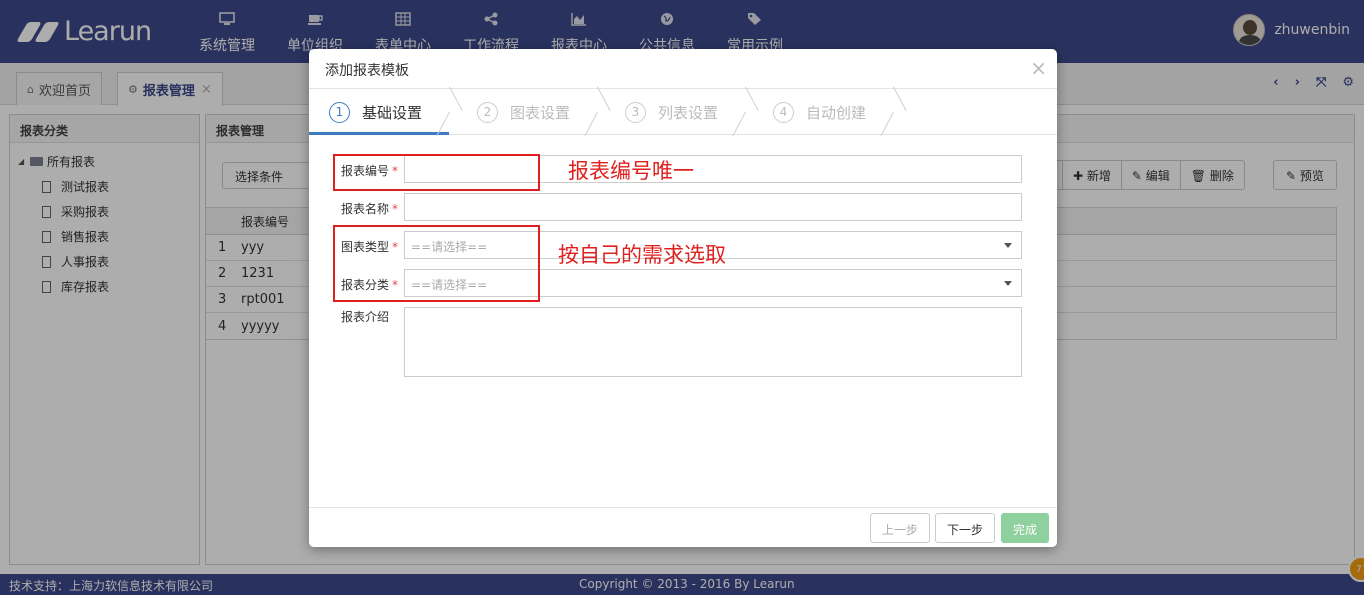 The height and width of the screenshot is (595, 1364). I want to click on step-list-settings: 3 列表设置, so click(671, 112).